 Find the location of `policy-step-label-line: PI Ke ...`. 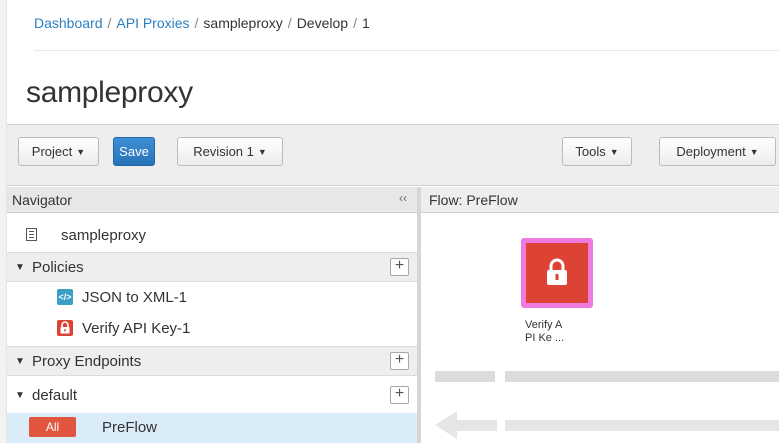

policy-step-label-line: PI Ke ... is located at coordinates (545, 338).